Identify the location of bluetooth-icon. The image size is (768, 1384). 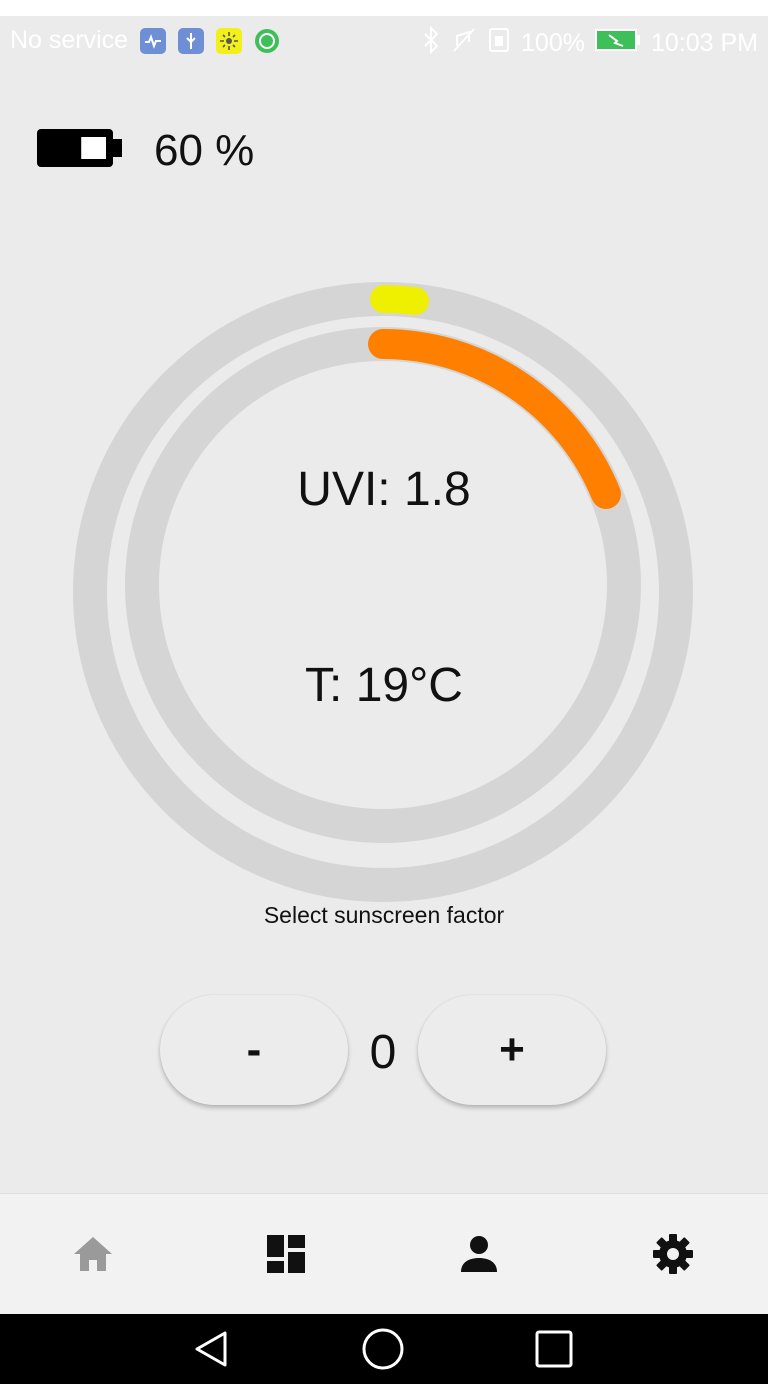
(431, 43).